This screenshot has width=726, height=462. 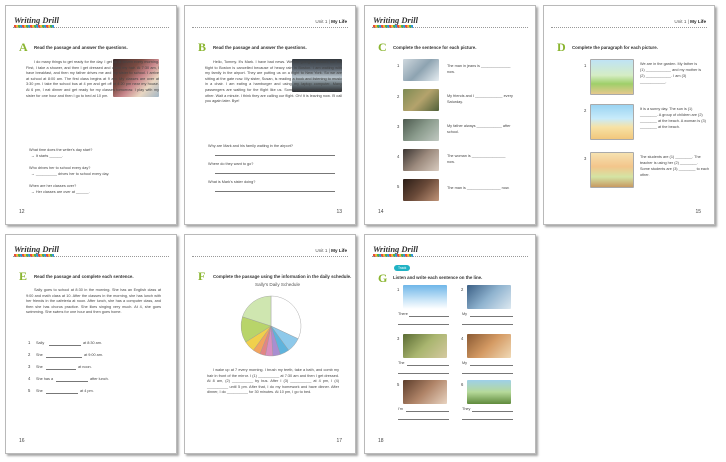 I want to click on item-line: (2) ____________. I am (3), so click(x=663, y=76).